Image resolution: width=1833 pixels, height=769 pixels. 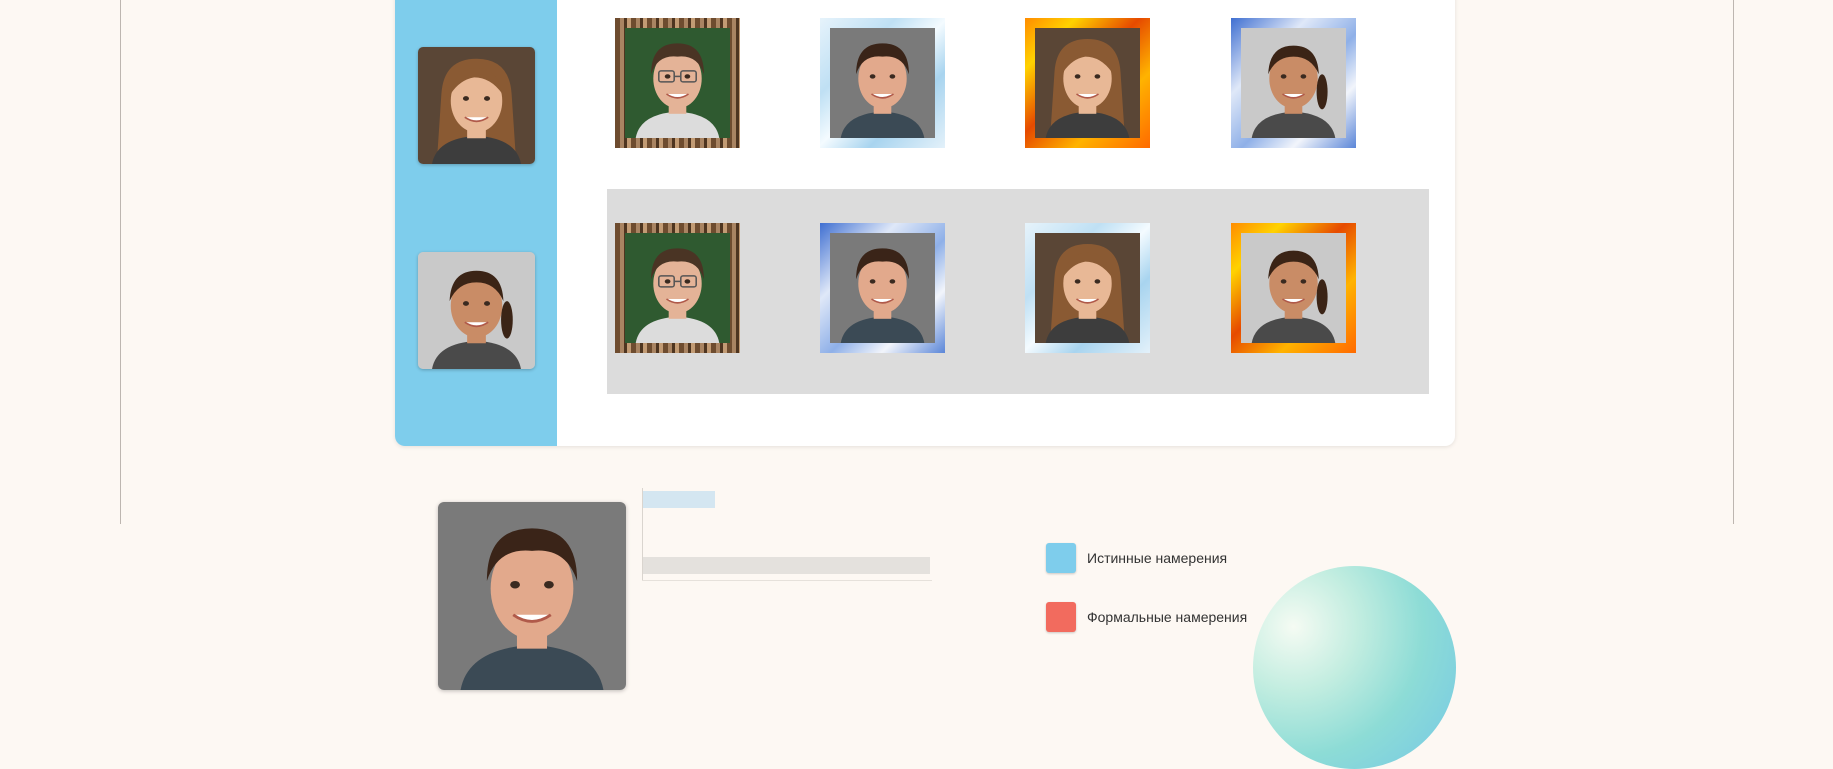 What do you see at coordinates (786, 565) in the screenshot?
I see `bar-formal-intentions` at bounding box center [786, 565].